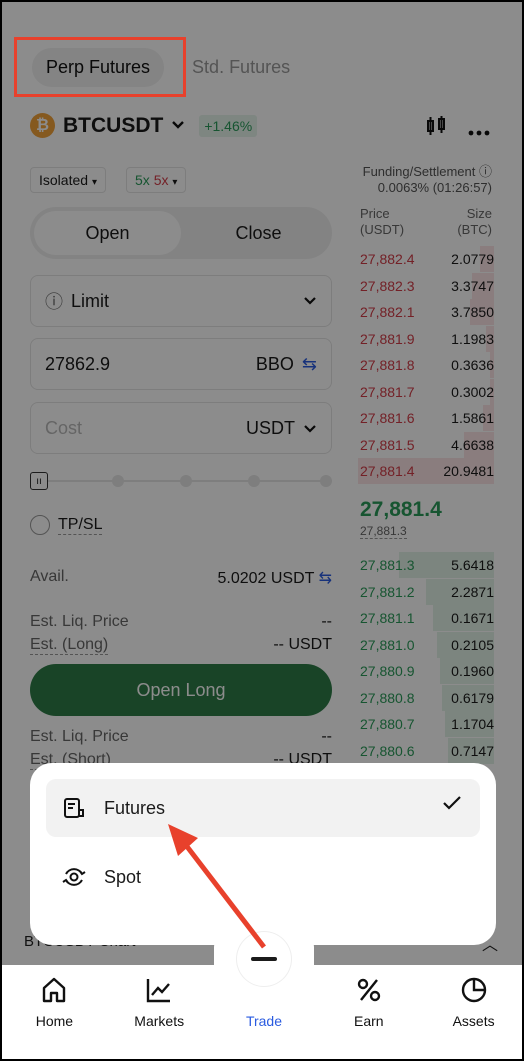 The image size is (524, 1061). What do you see at coordinates (135, 807) in the screenshot?
I see `futures-label: Futures` at bounding box center [135, 807].